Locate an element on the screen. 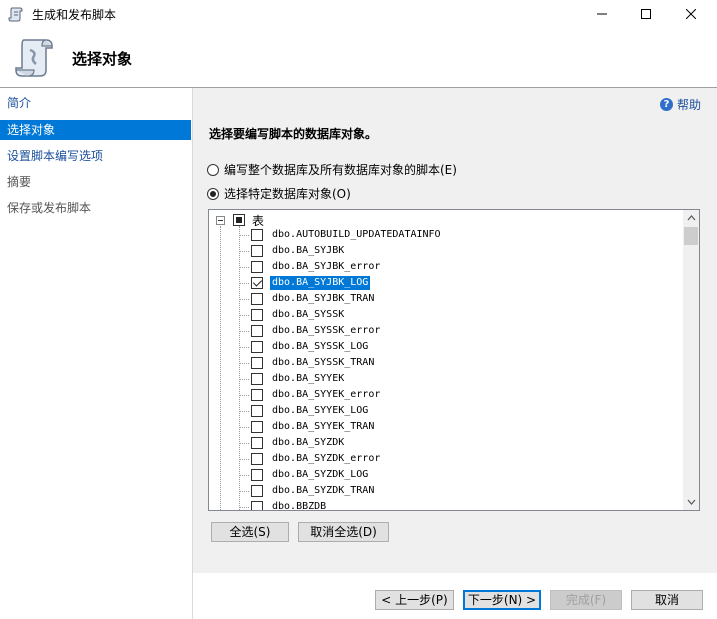 Image resolution: width=717 pixels, height=619 pixels. table-row: dbo.BA_SYSSK_error is located at coordinates (446, 331).